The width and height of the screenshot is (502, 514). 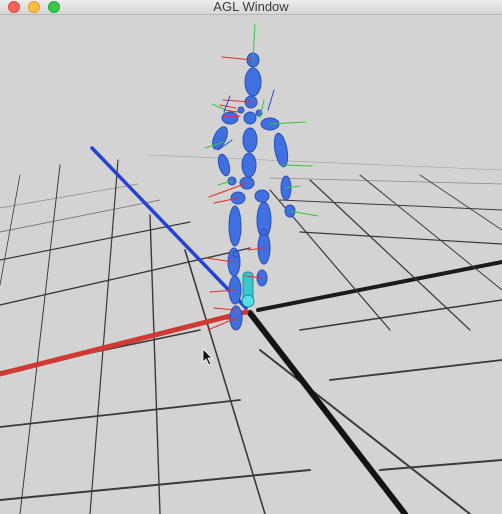 I want to click on title-bar: AGL Window, so click(x=251, y=7).